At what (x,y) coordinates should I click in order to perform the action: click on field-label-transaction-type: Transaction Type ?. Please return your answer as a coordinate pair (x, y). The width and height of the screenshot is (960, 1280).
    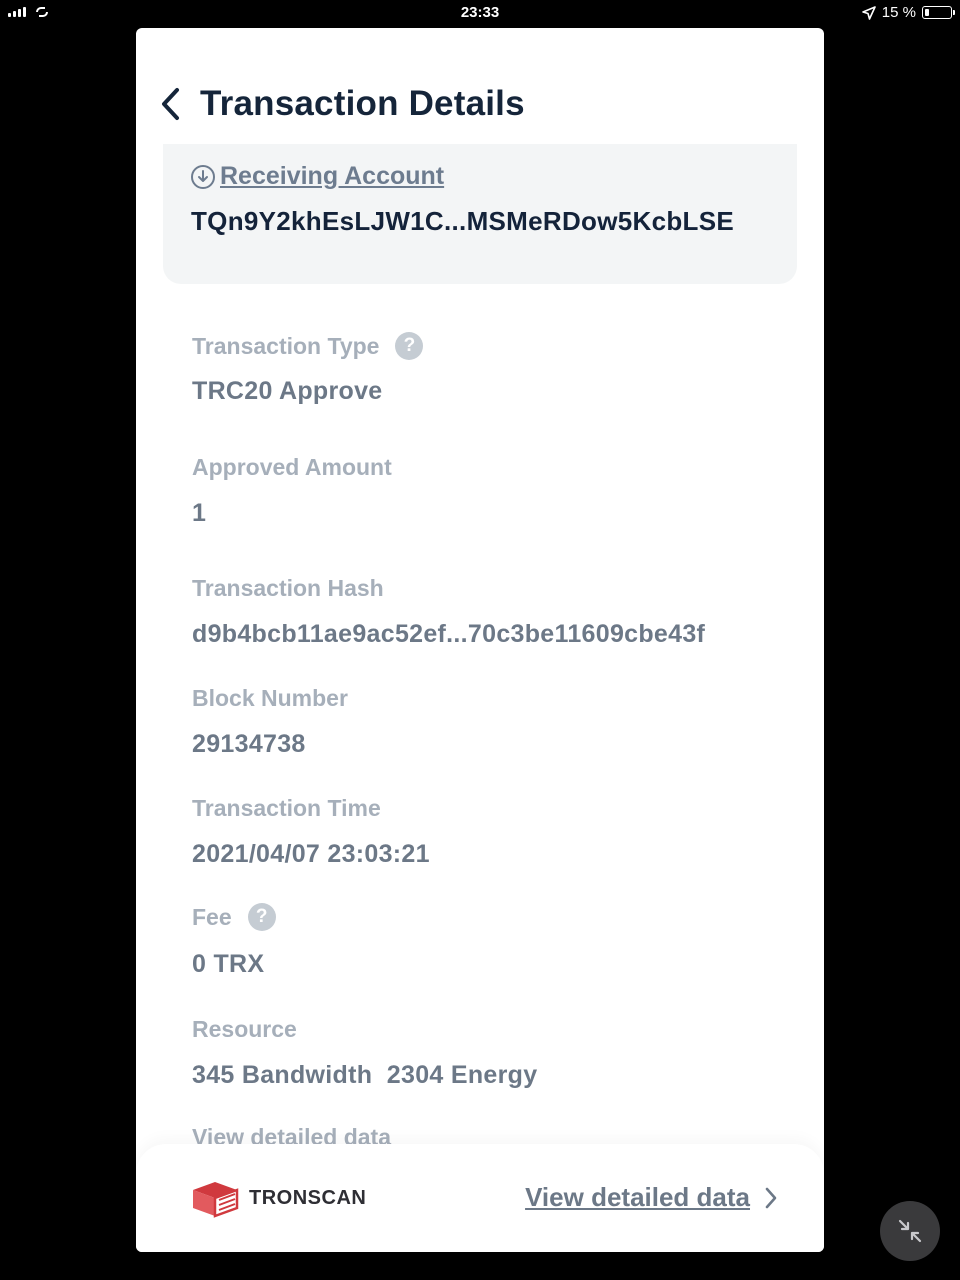
    Looking at the image, I should click on (308, 346).